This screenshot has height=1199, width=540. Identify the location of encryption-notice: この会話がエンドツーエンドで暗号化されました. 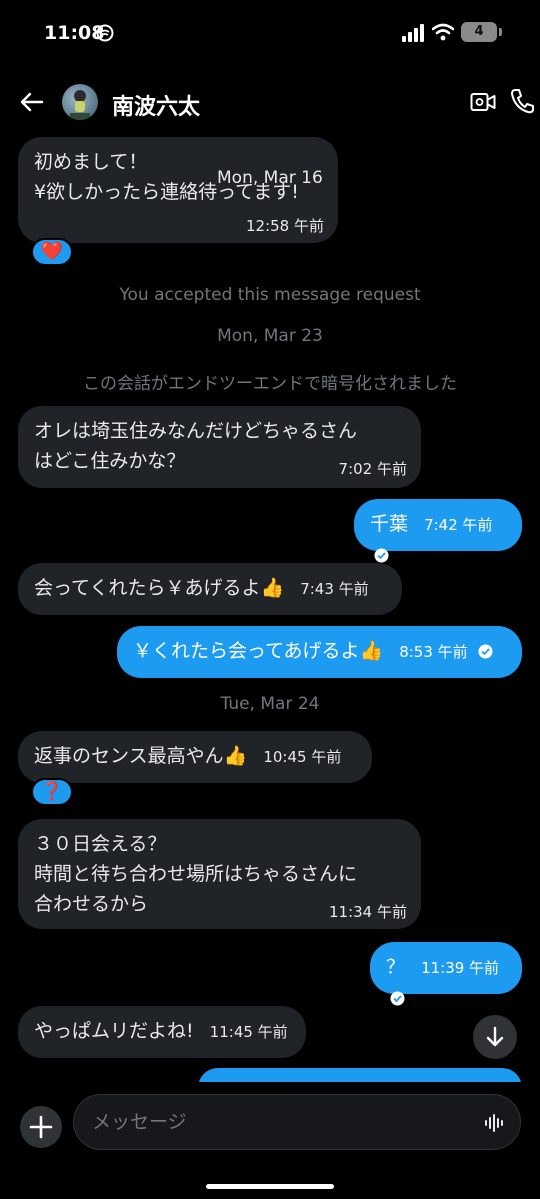
(270, 381).